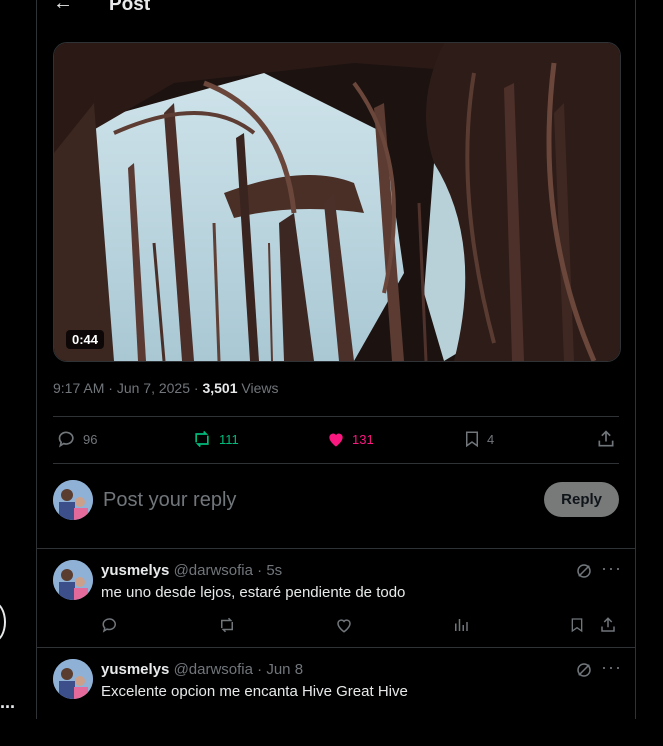 The height and width of the screenshot is (746, 663). I want to click on reply-header: yusmelys @darwsofia · Jun 8, so click(202, 669).